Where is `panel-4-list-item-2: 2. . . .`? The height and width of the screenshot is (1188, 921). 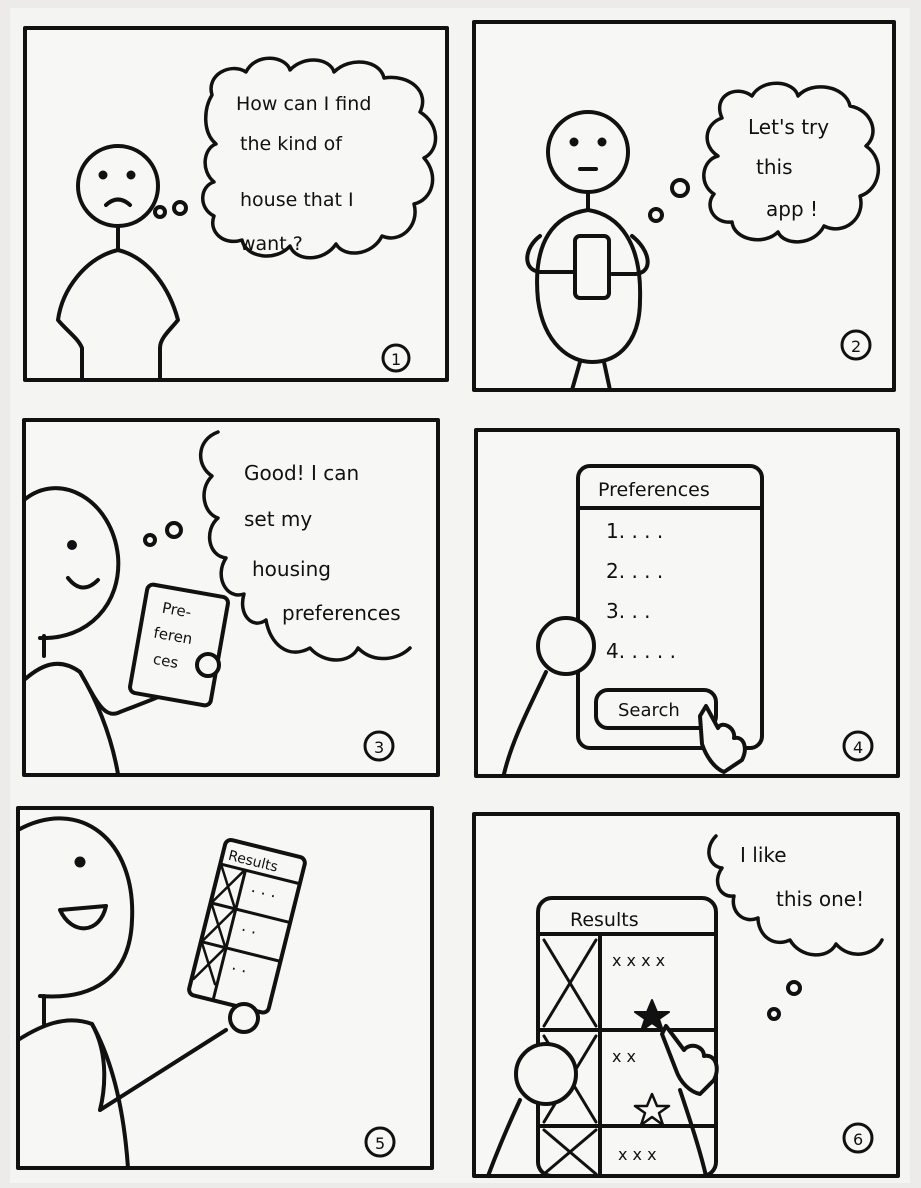 panel-4-list-item-2: 2. . . . is located at coordinates (634, 571).